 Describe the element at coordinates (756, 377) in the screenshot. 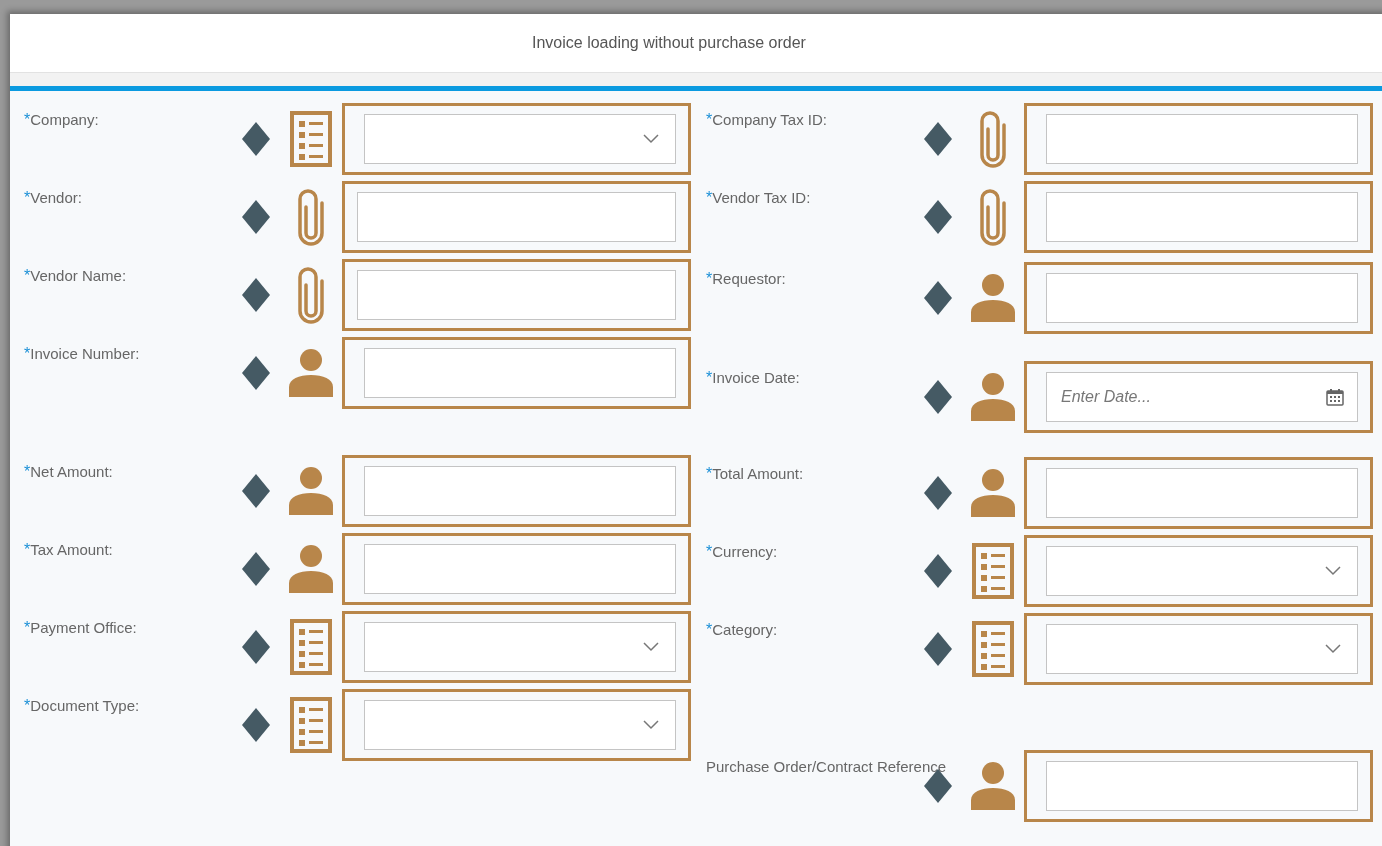

I see `field-label: Invoice Date:` at that location.